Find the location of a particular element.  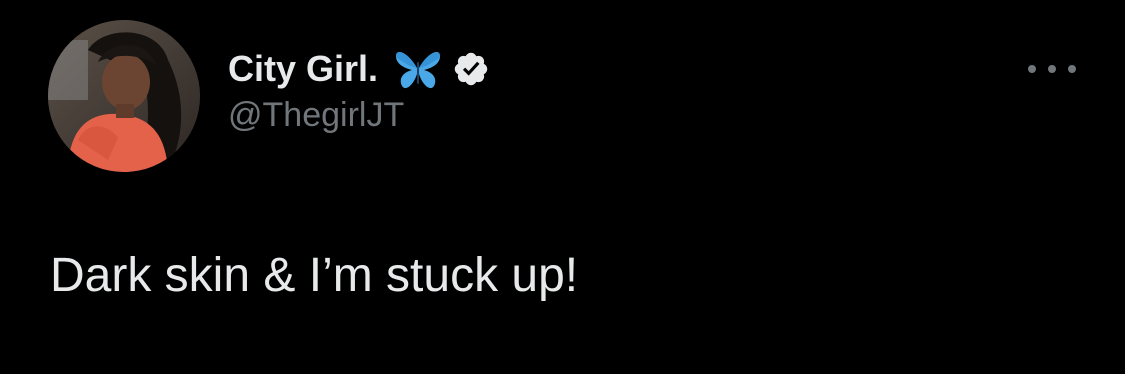

avatar is located at coordinates (124, 96).